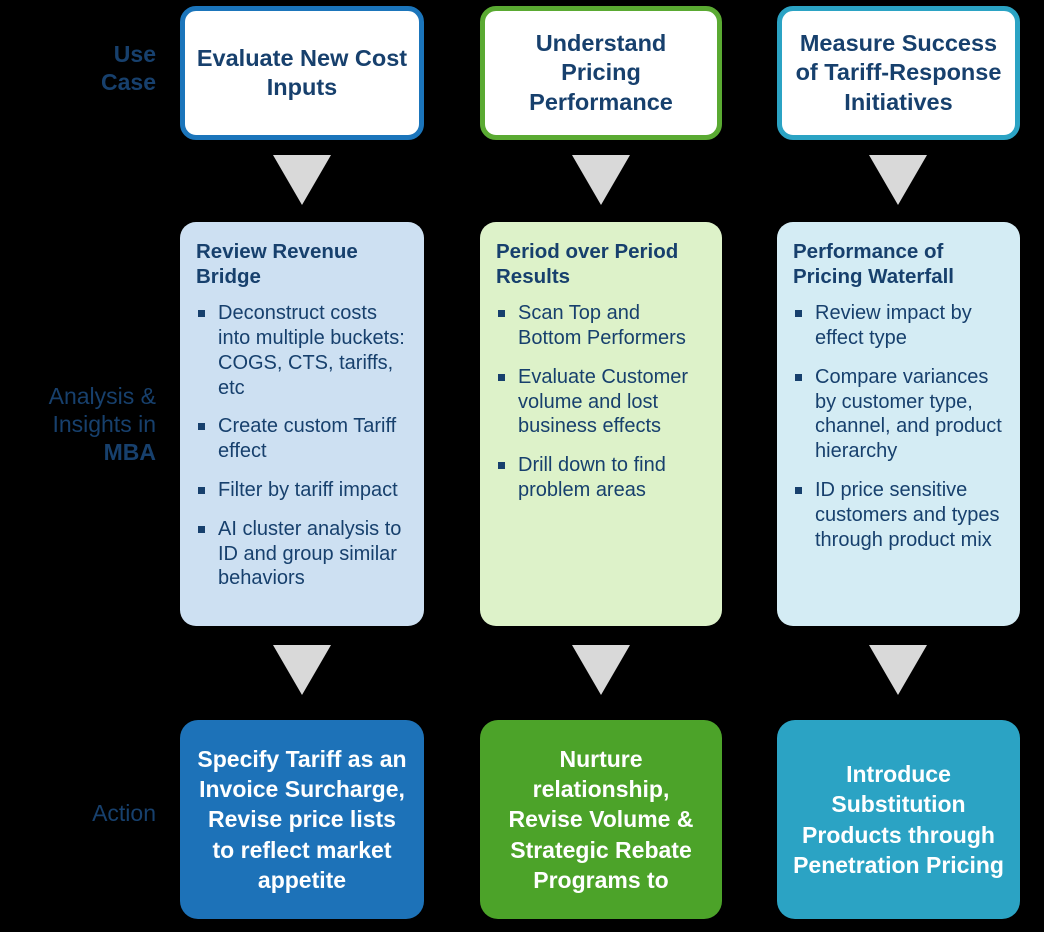 Image resolution: width=1044 pixels, height=932 pixels. I want to click on list-item: Scan Top and Bottom Performers, so click(601, 326).